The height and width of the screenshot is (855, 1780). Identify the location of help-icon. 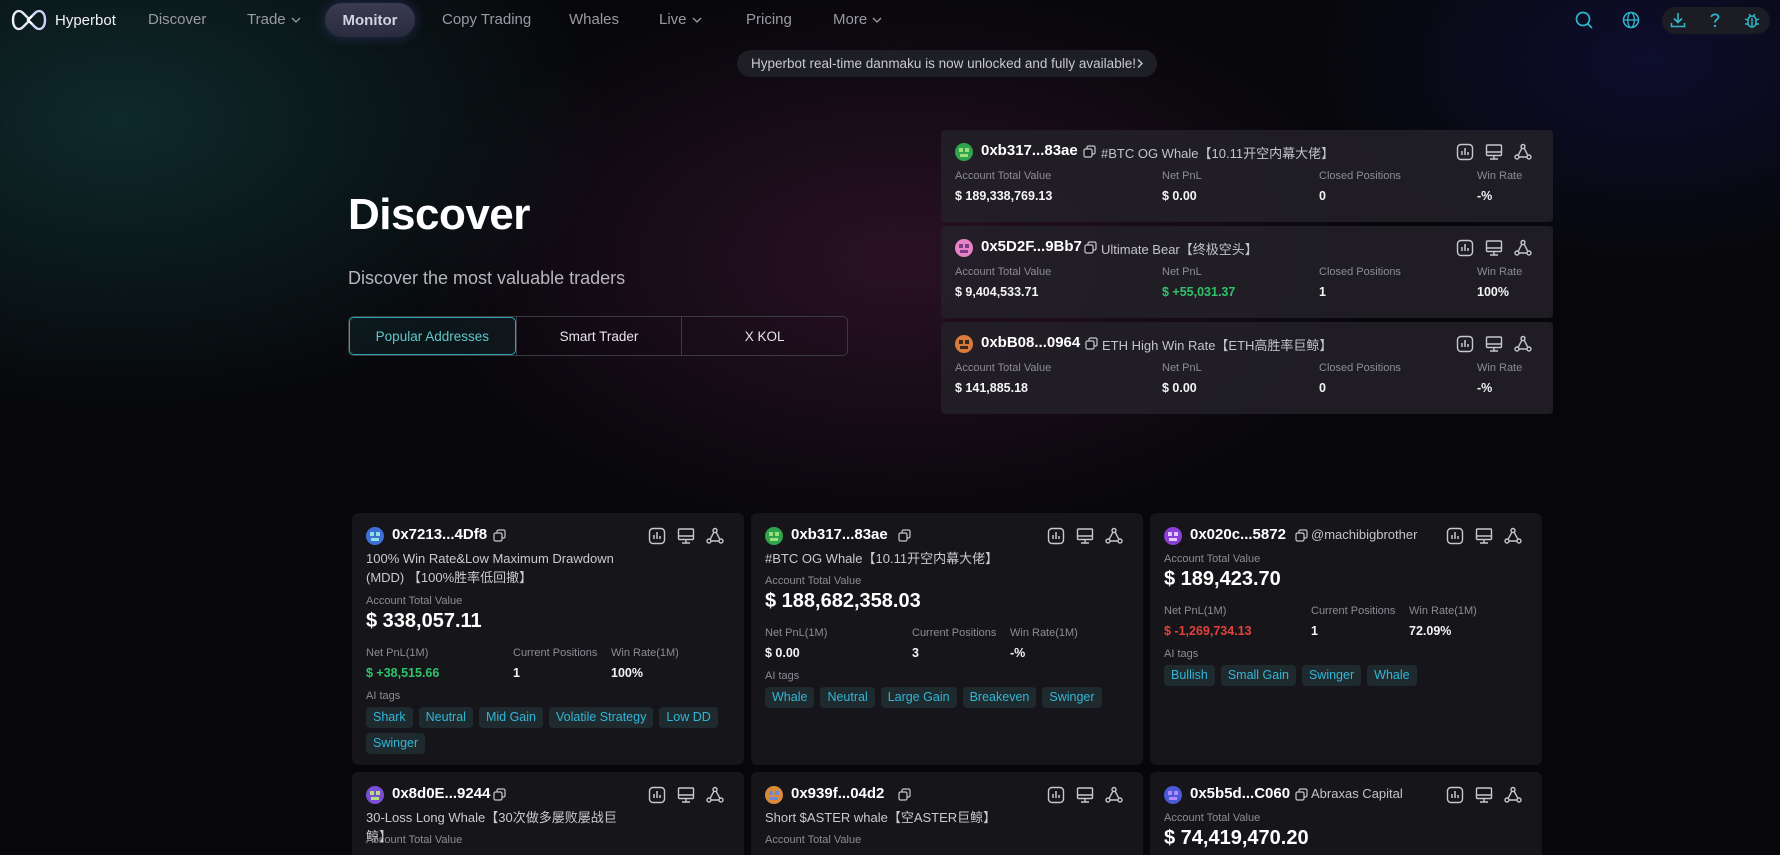
(1715, 20).